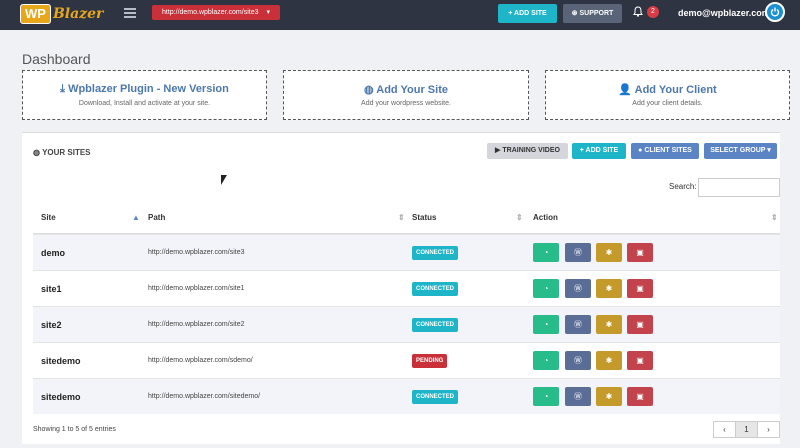 The width and height of the screenshot is (800, 448). What do you see at coordinates (48, 217) in the screenshot?
I see `column-header-site: Site` at bounding box center [48, 217].